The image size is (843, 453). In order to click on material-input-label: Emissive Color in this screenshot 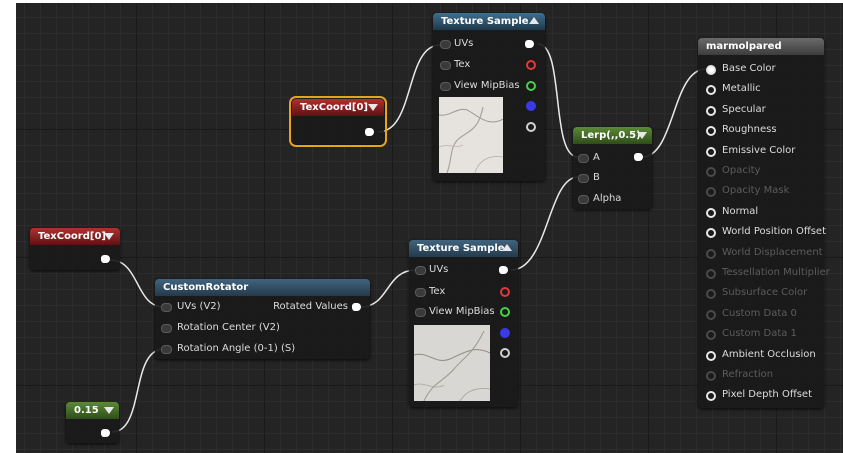, I will do `click(759, 150)`.